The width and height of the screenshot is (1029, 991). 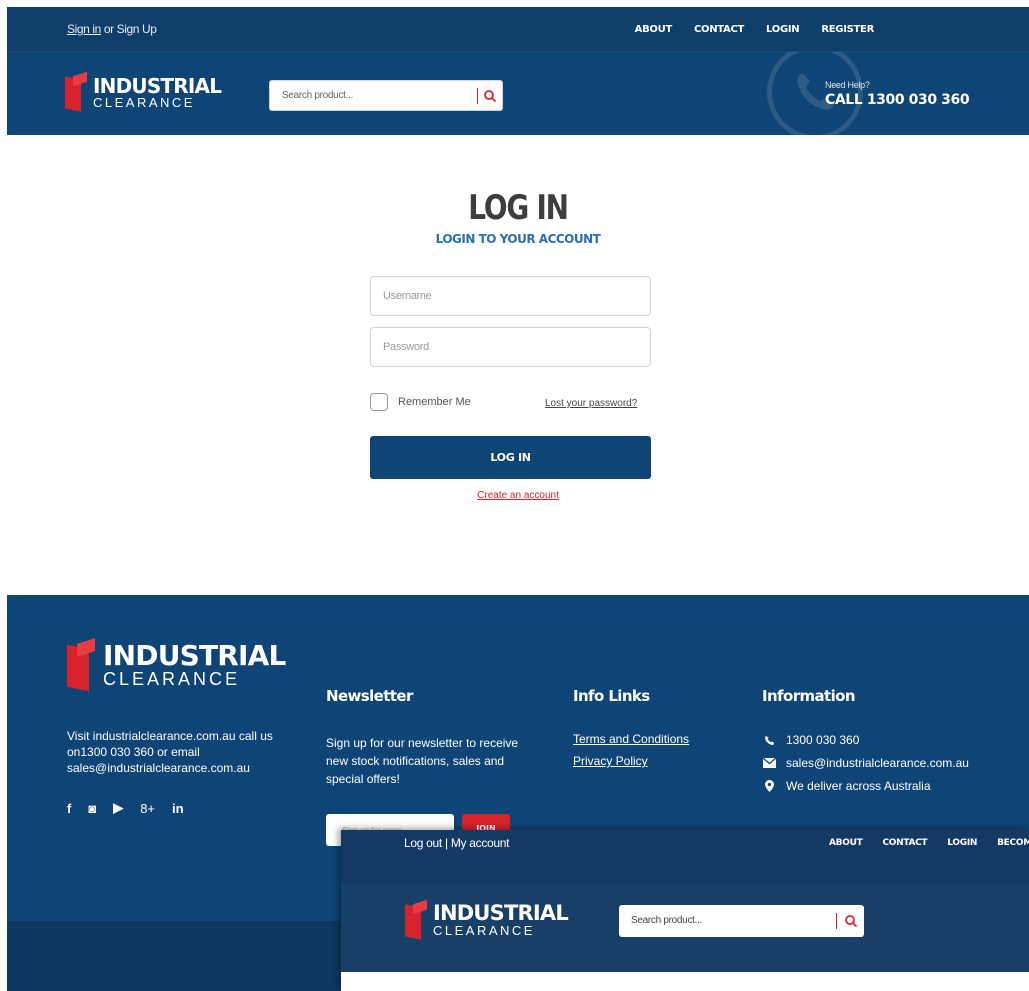 I want to click on footer-logo-mark-icon, so click(x=84, y=665).